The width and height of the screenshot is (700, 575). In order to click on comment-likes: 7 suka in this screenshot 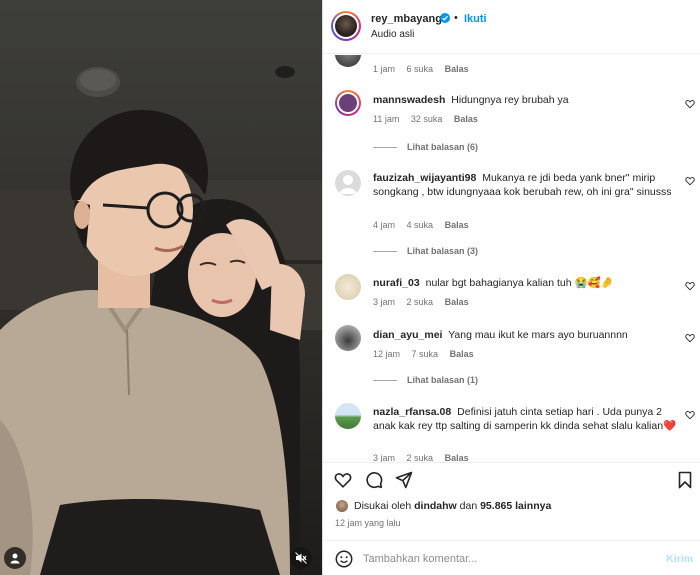, I will do `click(425, 354)`.